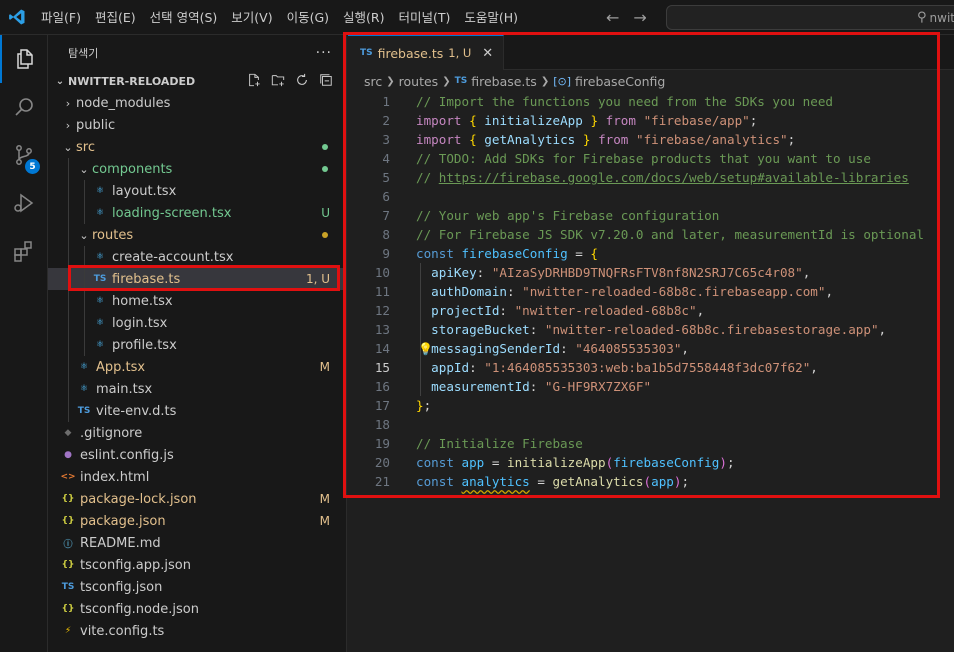 The height and width of the screenshot is (652, 954). Describe the element at coordinates (68, 477) in the screenshot. I see `file-type-icon: <>` at that location.